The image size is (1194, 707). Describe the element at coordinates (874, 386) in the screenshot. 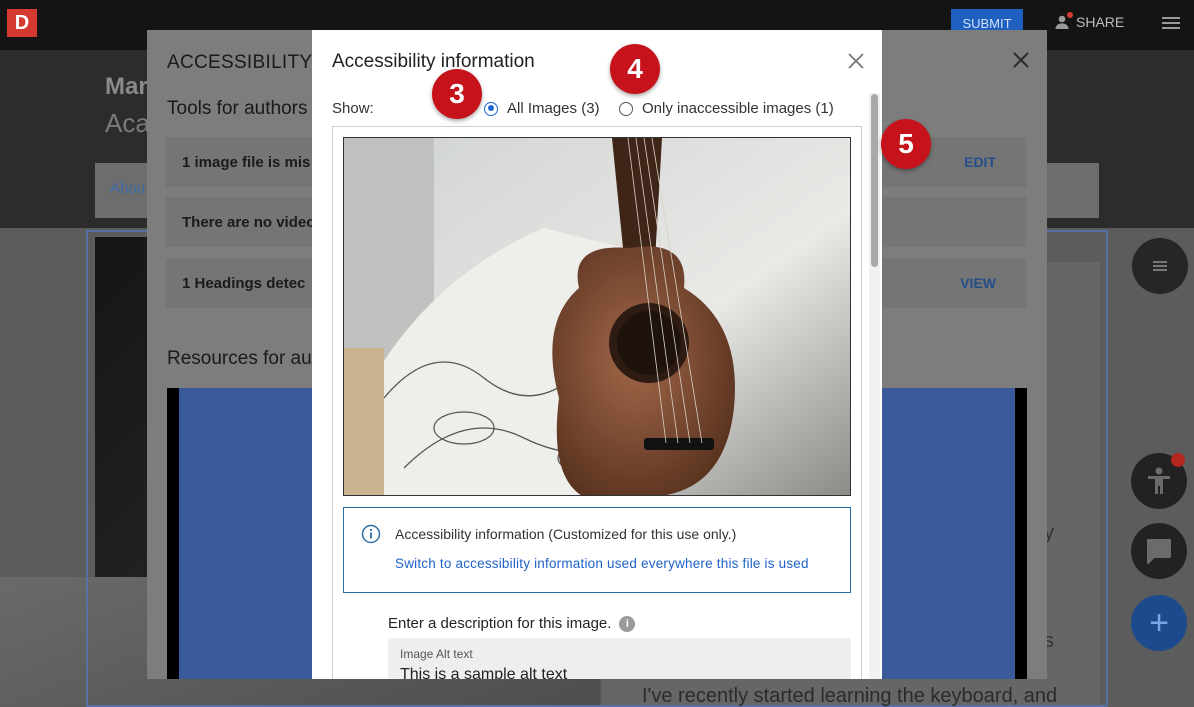

I see `dialog-scrollbar` at that location.